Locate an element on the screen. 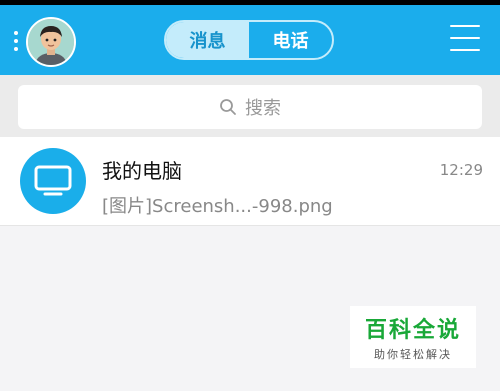 This screenshot has height=391, width=500. watermark-logo: 百科全说 助你轻松解决 is located at coordinates (413, 337).